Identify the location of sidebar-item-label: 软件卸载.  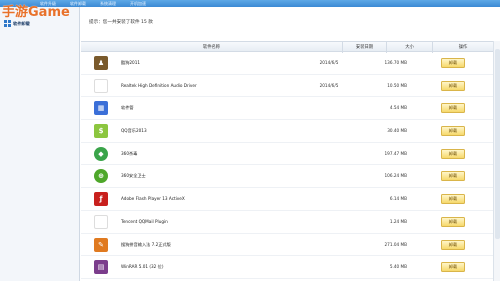
(21, 23).